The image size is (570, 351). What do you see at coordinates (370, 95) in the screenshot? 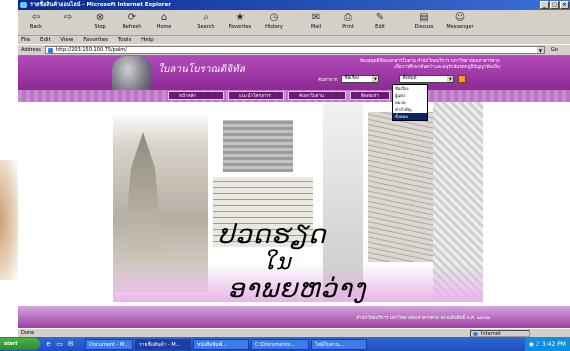
I see `nav-tab-contact: ติดต่อเรา` at bounding box center [370, 95].